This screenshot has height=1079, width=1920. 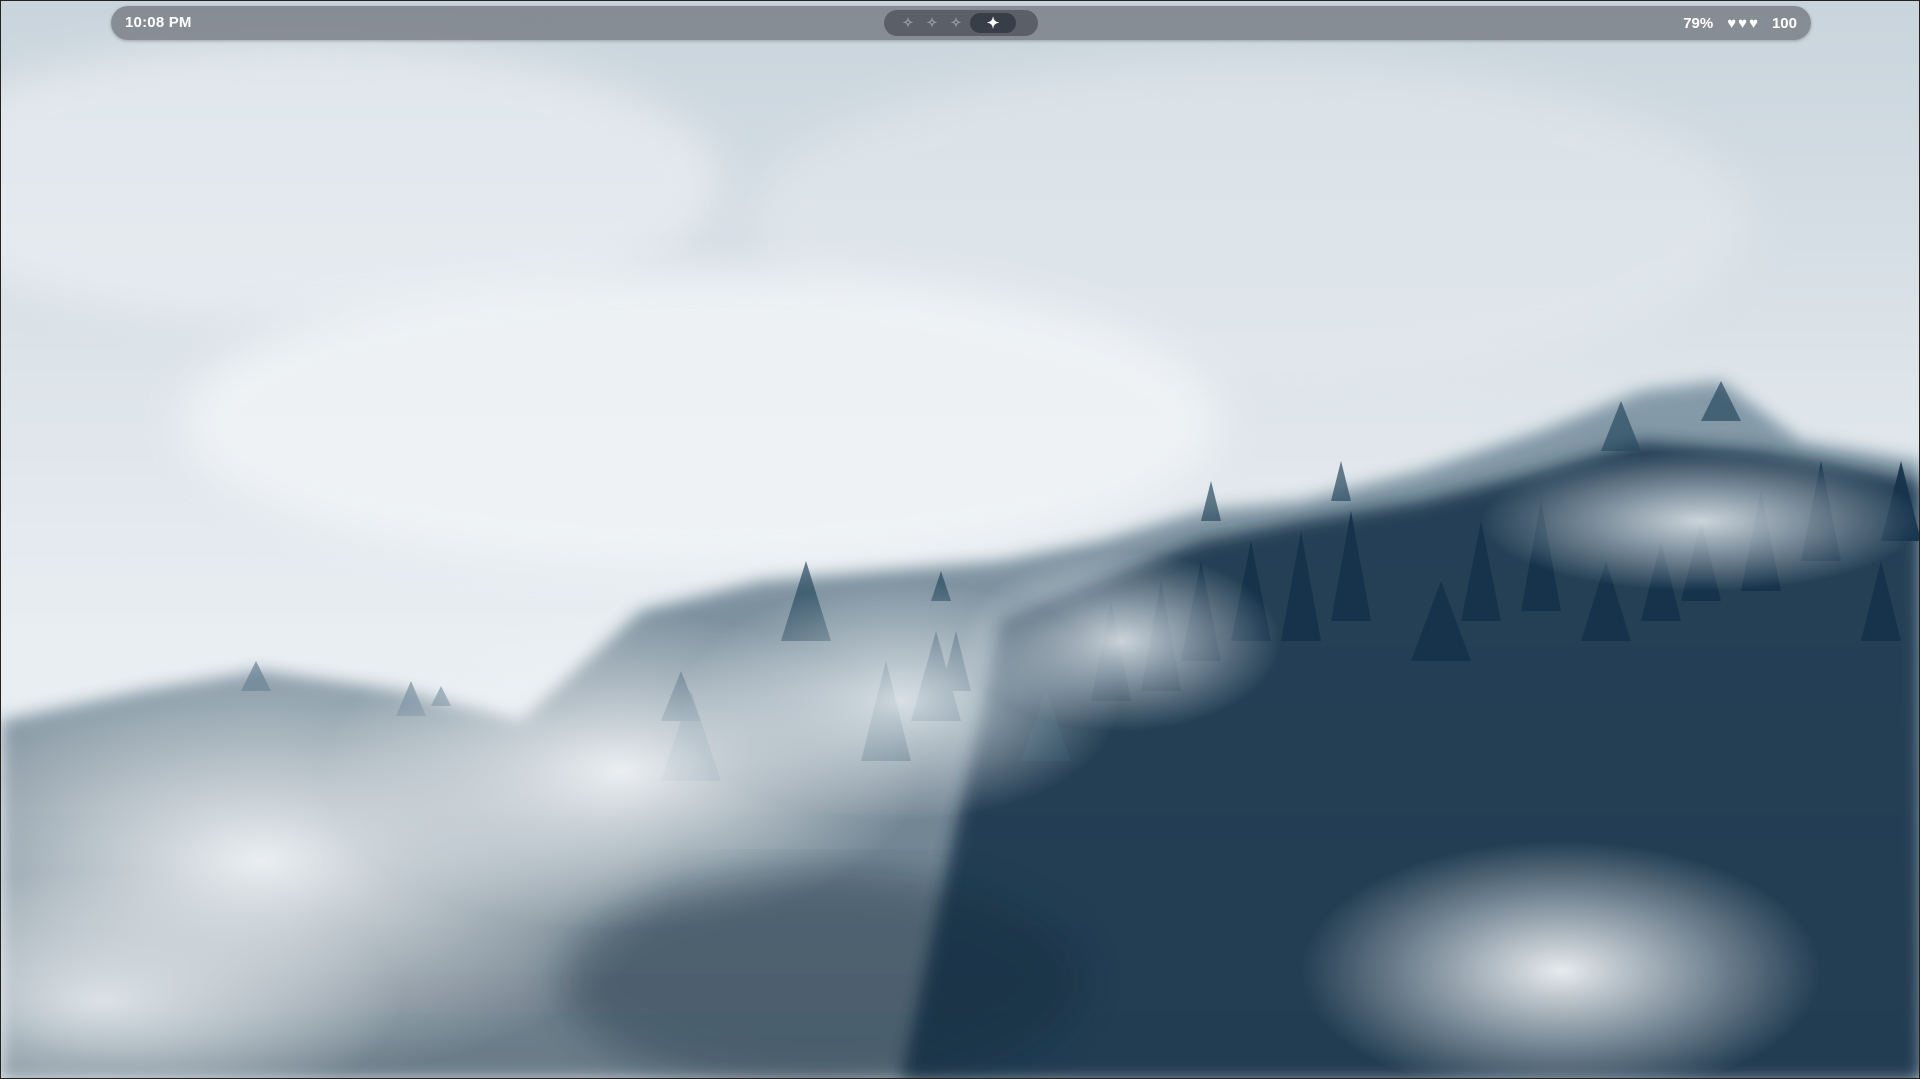 What do you see at coordinates (993, 23) in the screenshot?
I see `workspace-4-active-sparkle-icon: ✦` at bounding box center [993, 23].